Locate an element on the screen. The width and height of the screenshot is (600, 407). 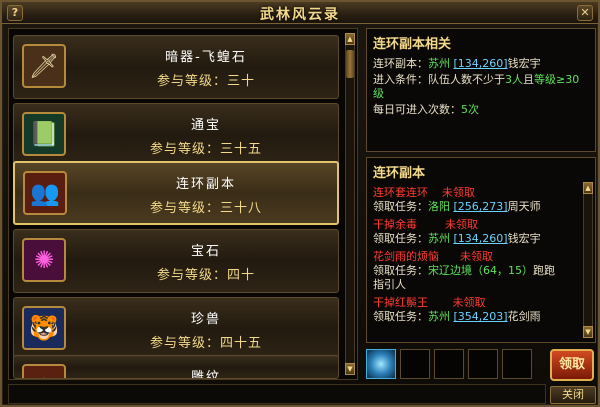
coords-link: [256,273] is located at coordinates (481, 206).